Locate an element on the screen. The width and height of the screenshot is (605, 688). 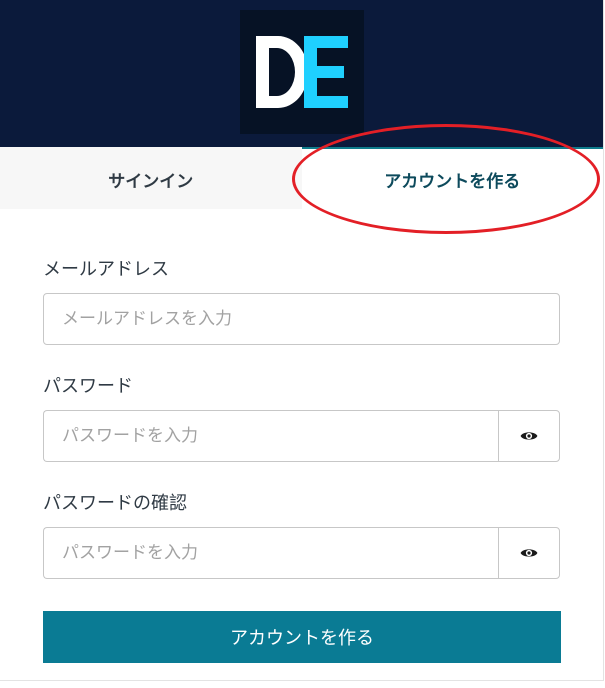
email-field-wrap is located at coordinates (301, 319).